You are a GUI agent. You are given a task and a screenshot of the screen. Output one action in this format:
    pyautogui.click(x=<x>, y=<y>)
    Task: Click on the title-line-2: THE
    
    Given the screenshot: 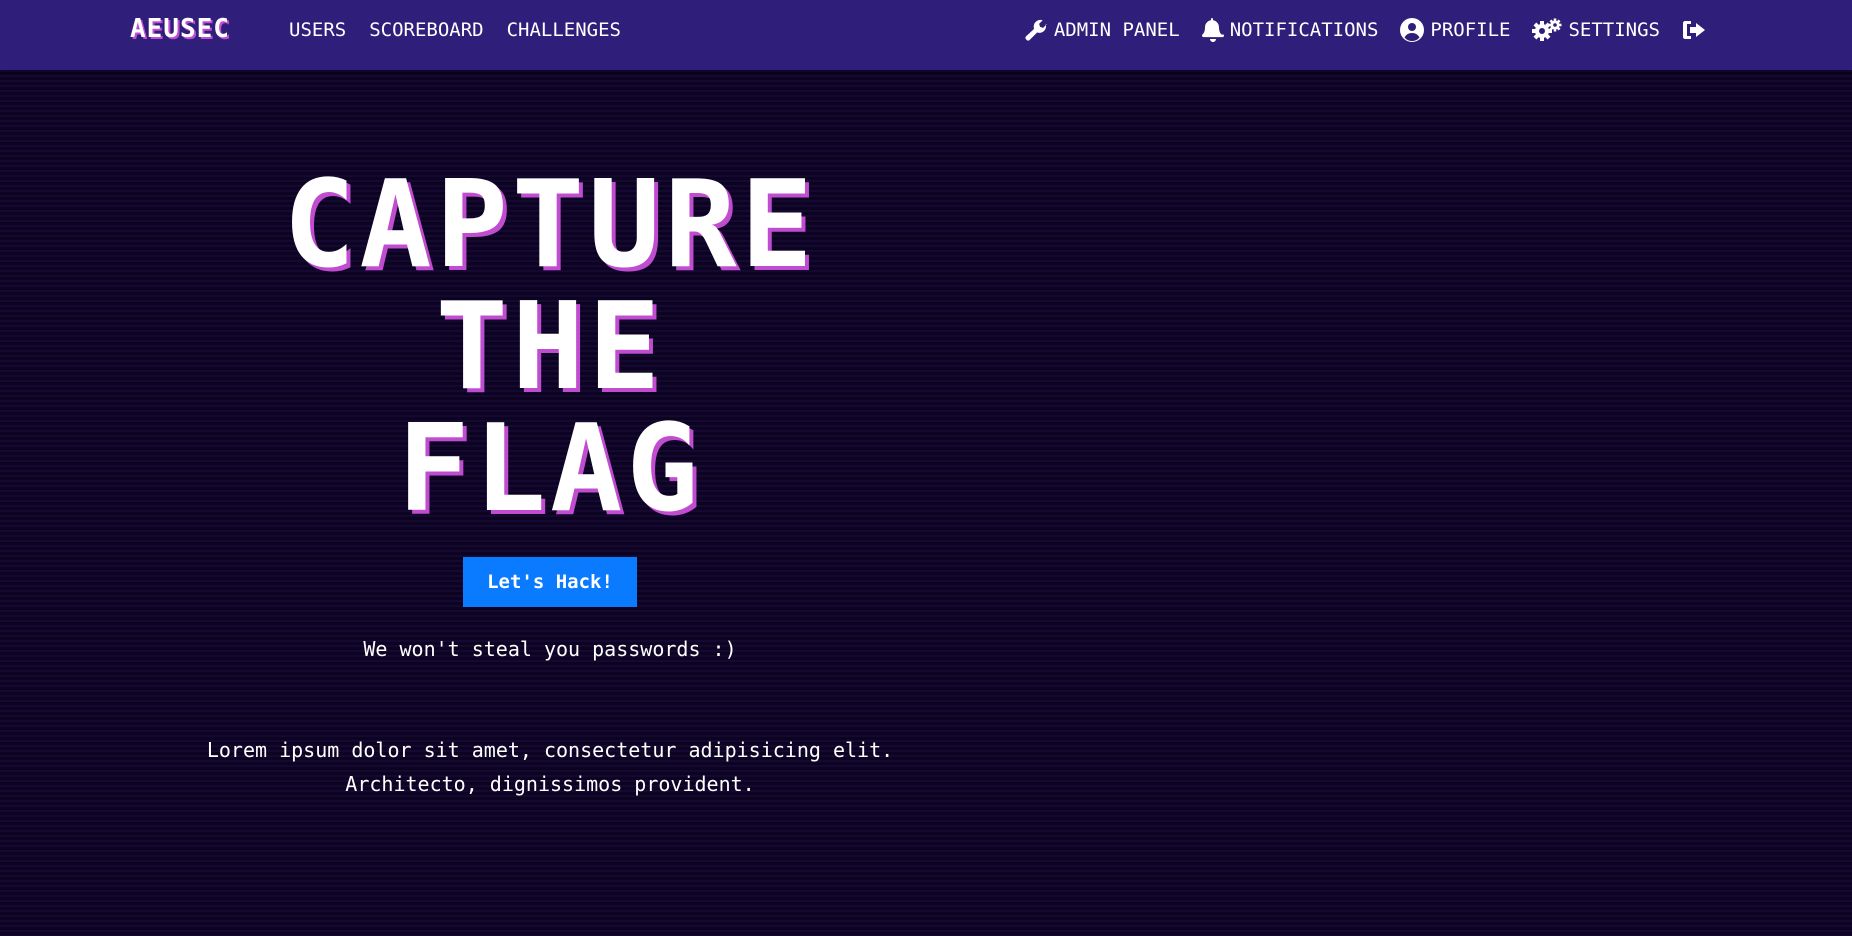 What is the action you would take?
    pyautogui.click(x=550, y=347)
    